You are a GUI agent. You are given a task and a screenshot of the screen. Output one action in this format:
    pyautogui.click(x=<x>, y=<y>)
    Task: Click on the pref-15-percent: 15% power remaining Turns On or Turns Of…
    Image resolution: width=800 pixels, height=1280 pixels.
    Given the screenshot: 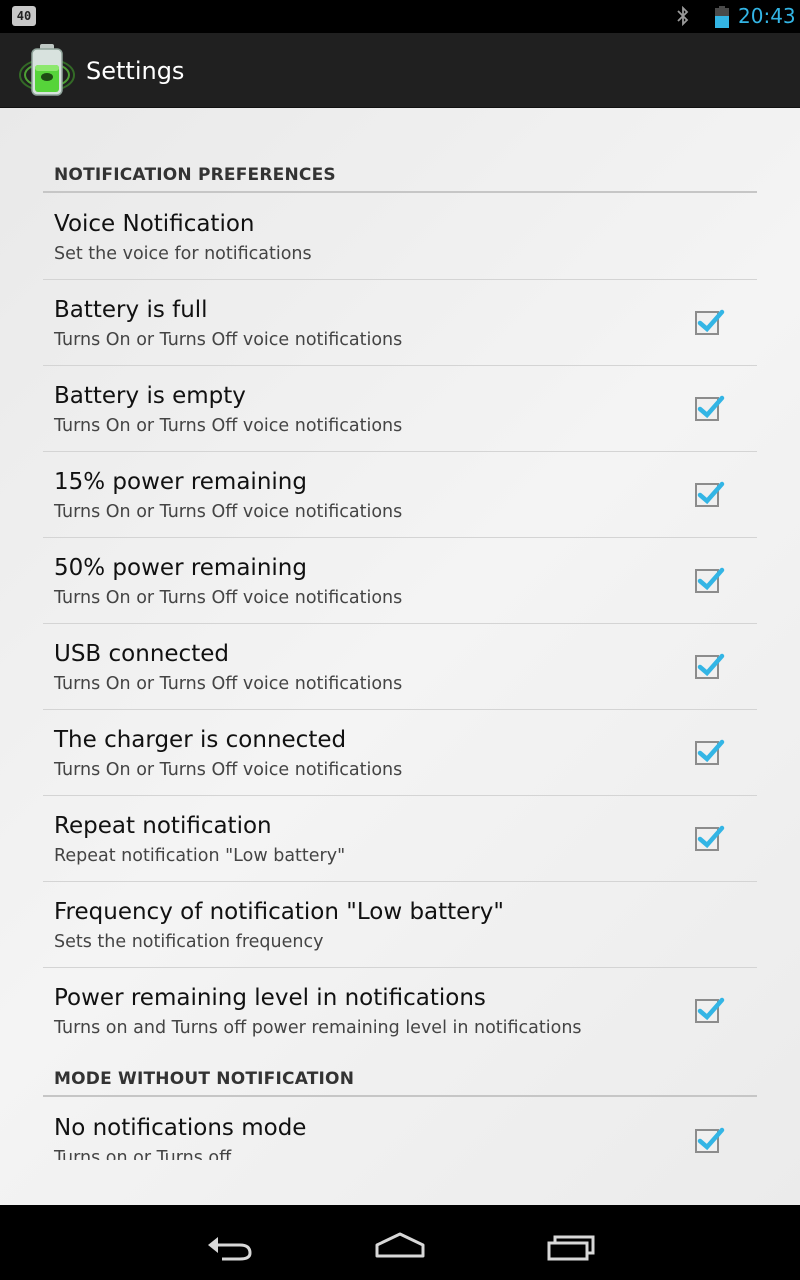 What is the action you would take?
    pyautogui.click(x=400, y=495)
    